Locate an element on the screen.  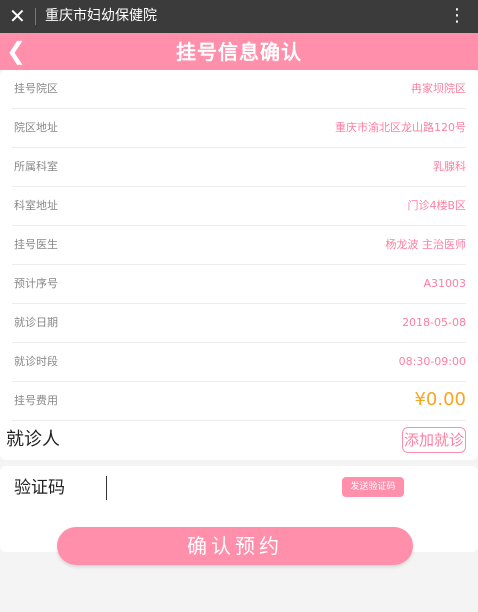
detail-value: 08:30-09:00 is located at coordinates (432, 361).